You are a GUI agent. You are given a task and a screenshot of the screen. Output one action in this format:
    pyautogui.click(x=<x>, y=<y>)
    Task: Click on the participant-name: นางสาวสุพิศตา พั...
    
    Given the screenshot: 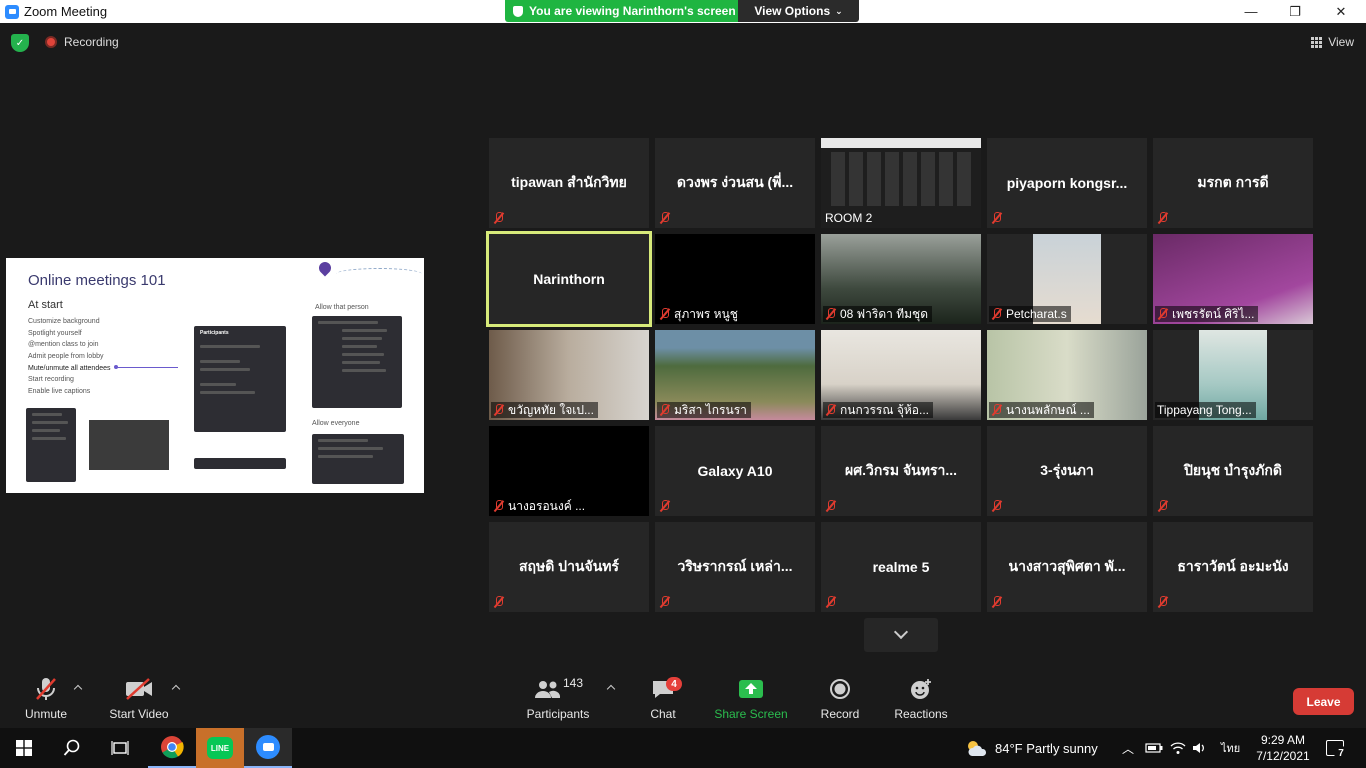 What is the action you would take?
    pyautogui.click(x=1067, y=566)
    